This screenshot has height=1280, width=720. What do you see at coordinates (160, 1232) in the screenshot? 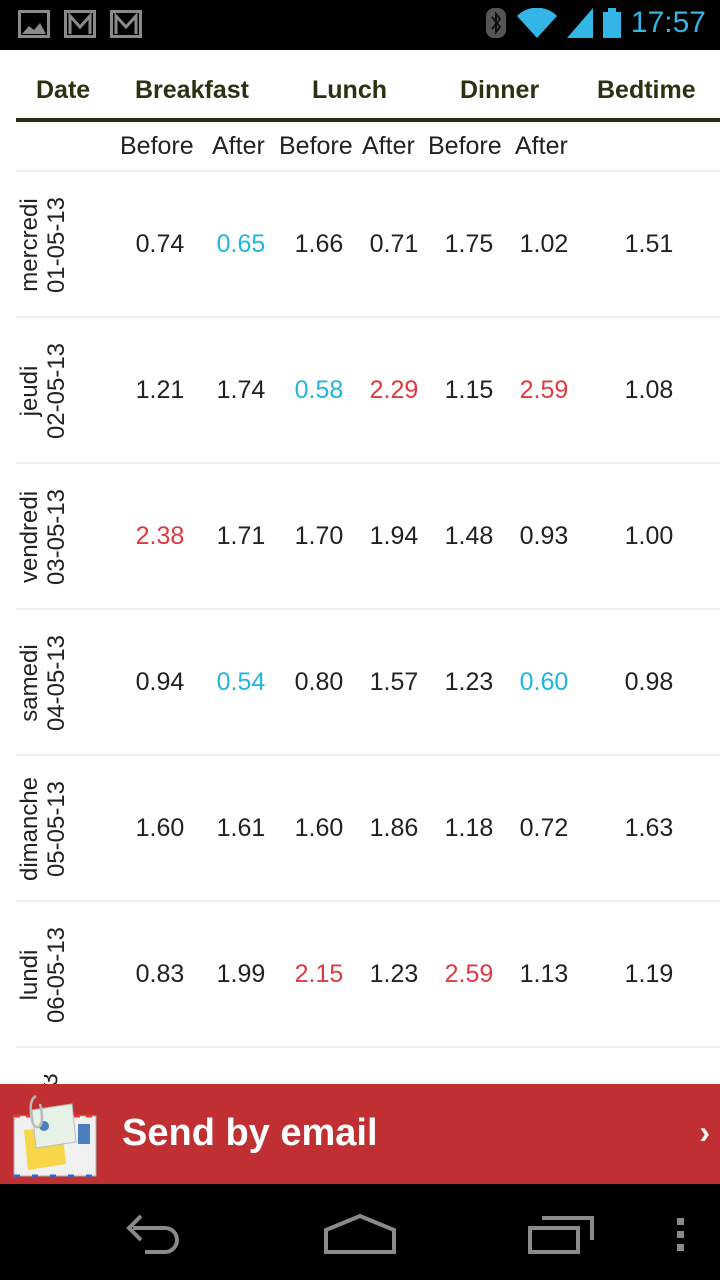
I see `back-icon` at bounding box center [160, 1232].